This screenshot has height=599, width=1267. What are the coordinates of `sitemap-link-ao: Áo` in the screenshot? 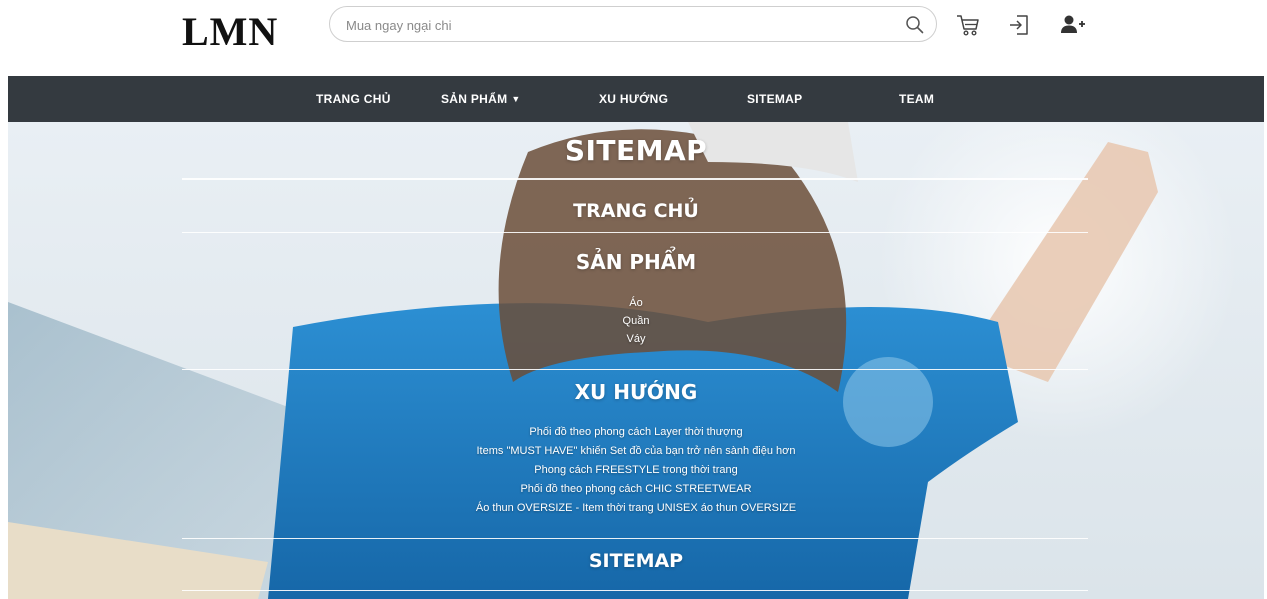 It's located at (636, 303).